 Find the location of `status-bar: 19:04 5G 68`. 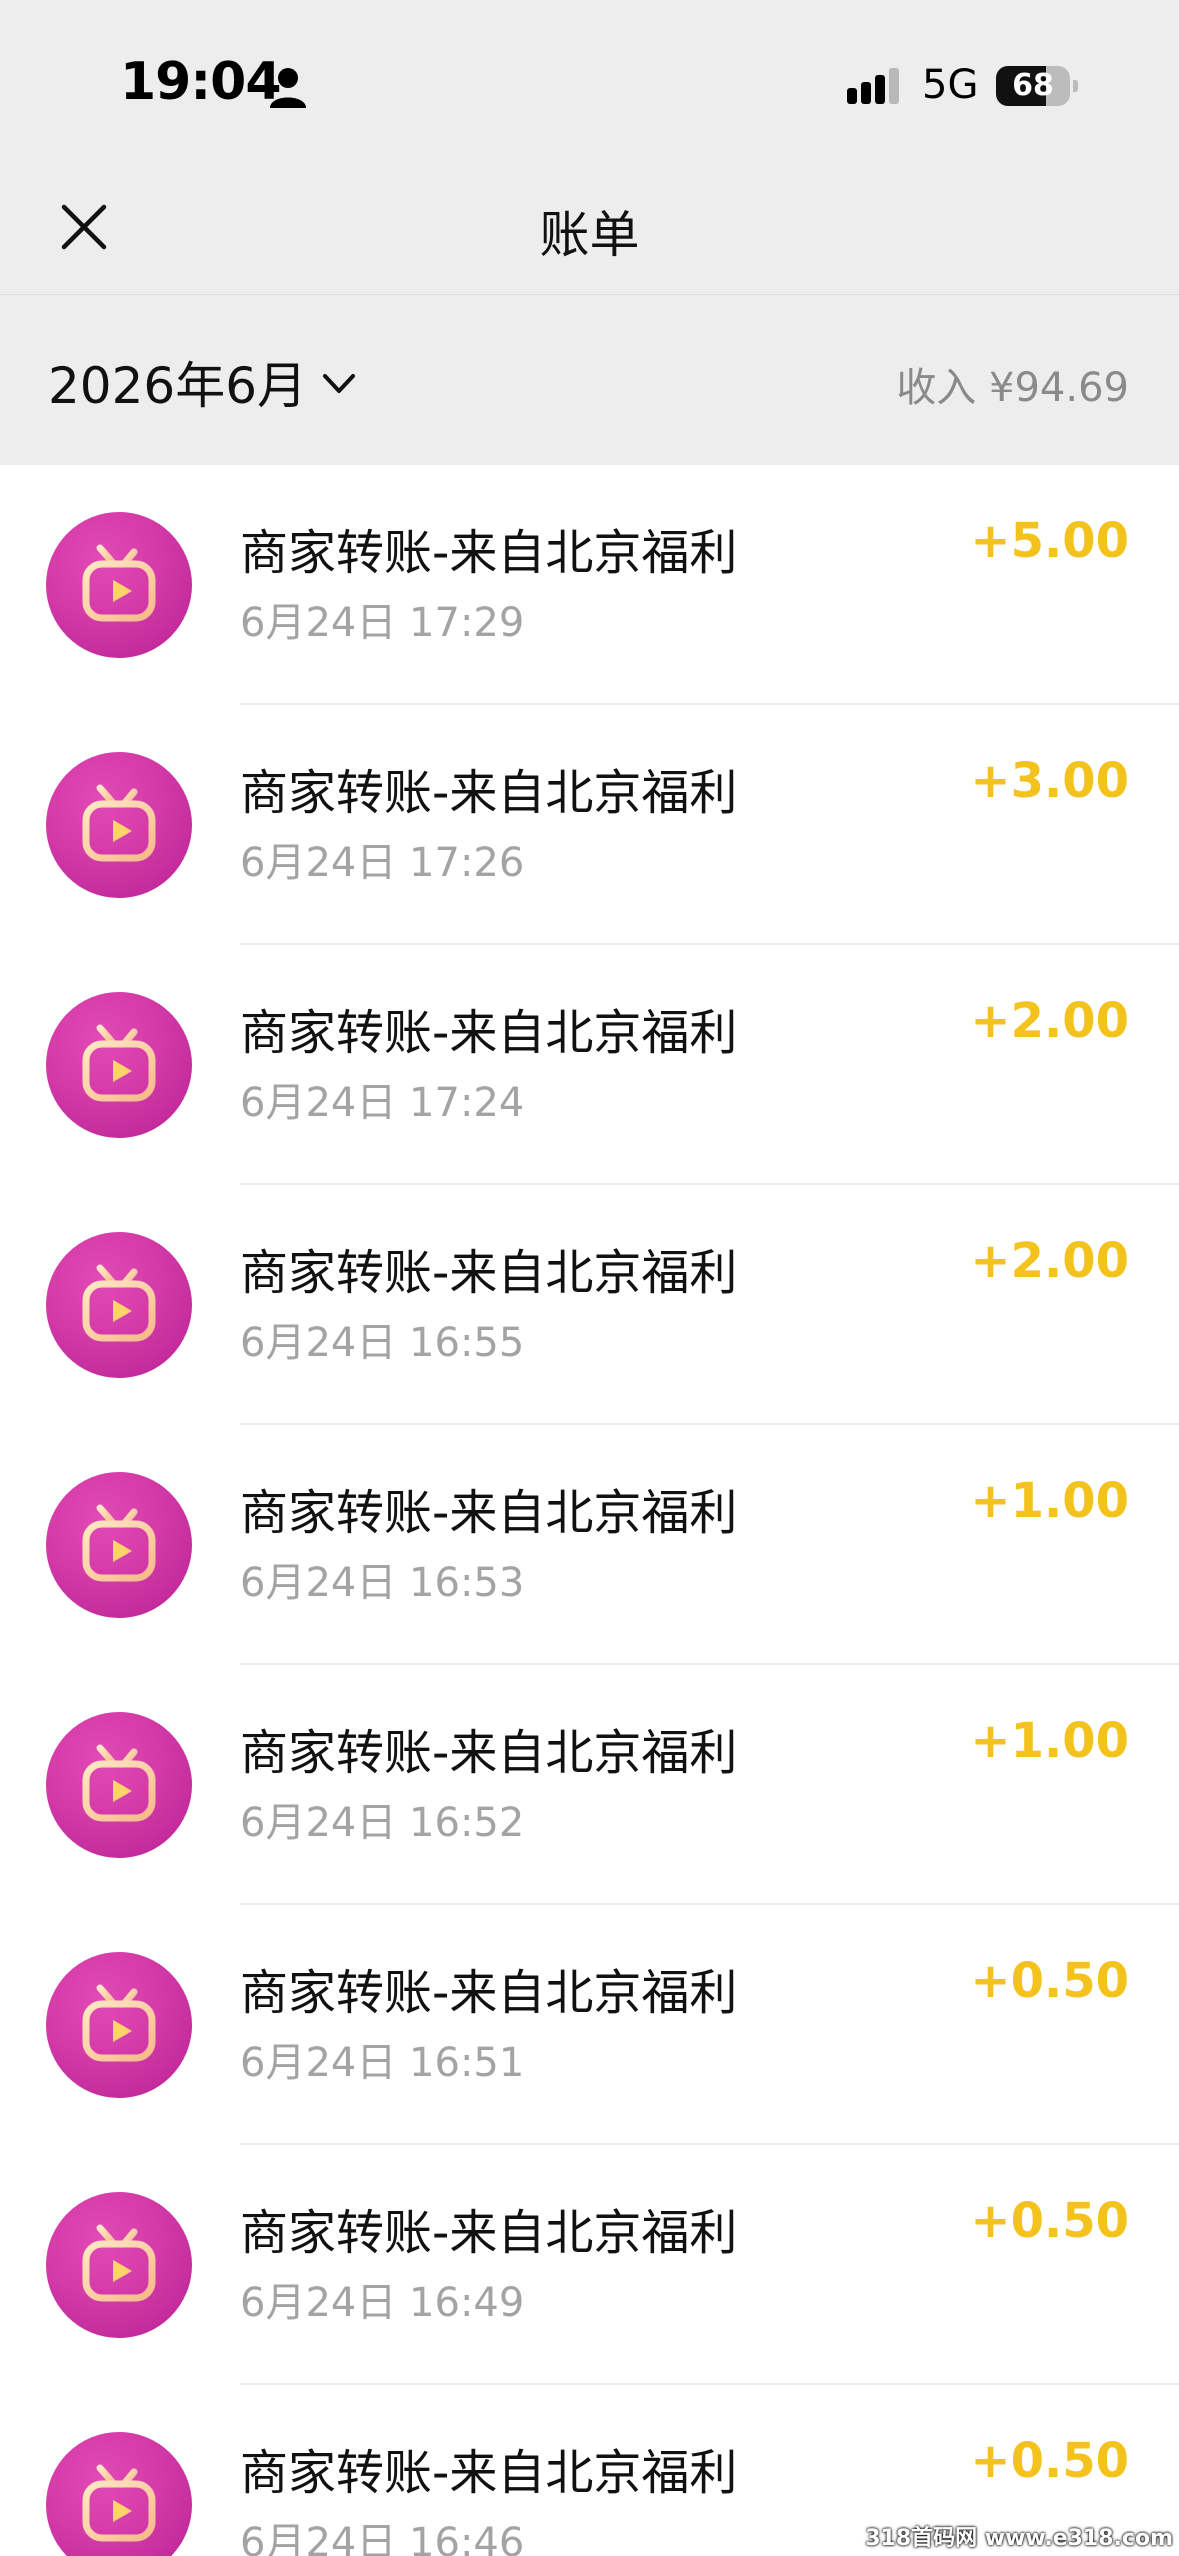

status-bar: 19:04 5G 68 is located at coordinates (589, 75).